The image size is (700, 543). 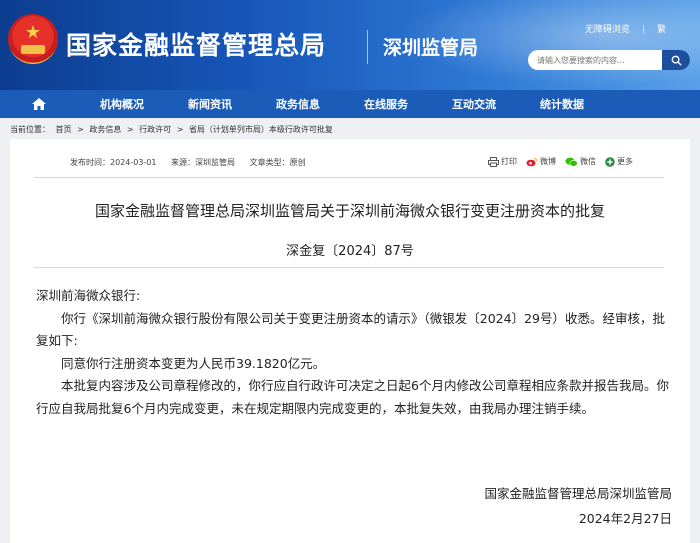 I want to click on search-box, so click(x=609, y=60).